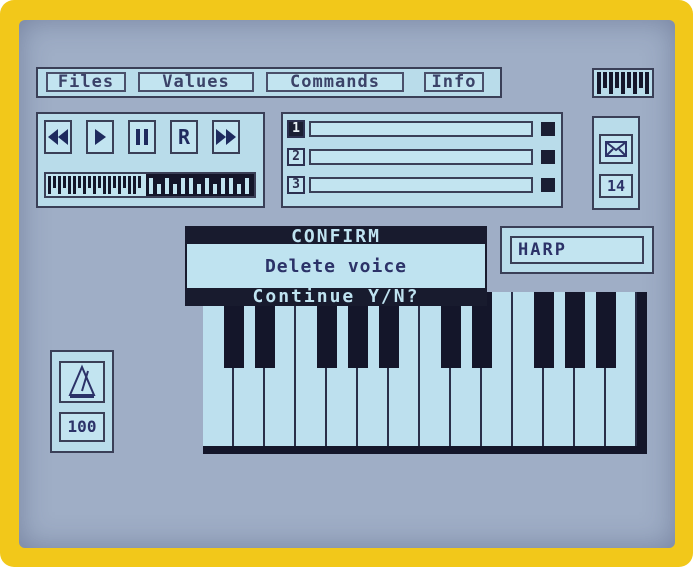  I want to click on pause-icon, so click(142, 137).